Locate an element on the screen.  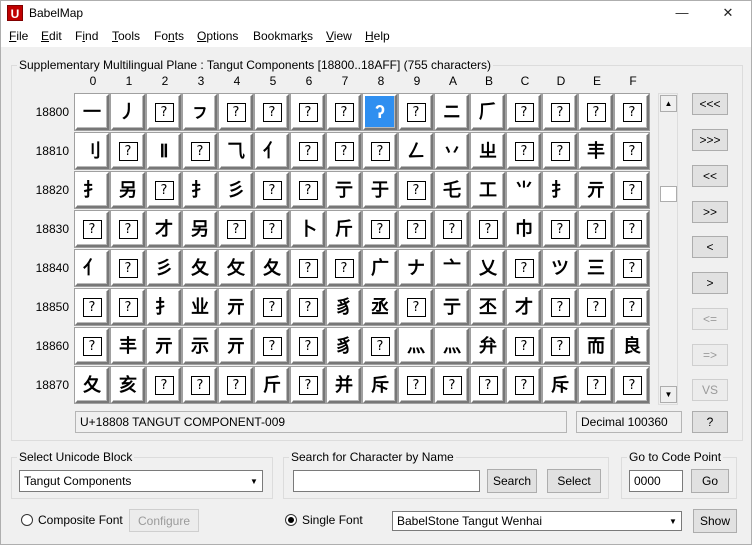
character-cell: 并 is located at coordinates (344, 385).